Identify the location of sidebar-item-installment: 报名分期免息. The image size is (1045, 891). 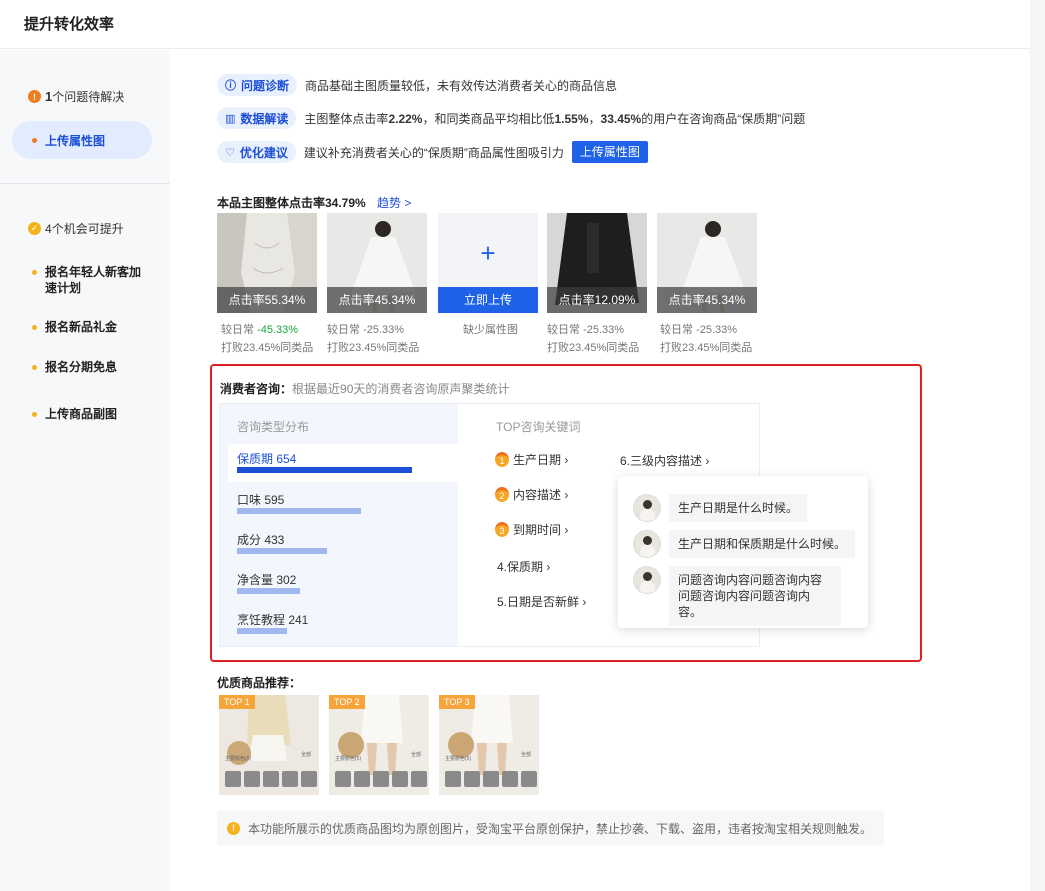
(74, 367).